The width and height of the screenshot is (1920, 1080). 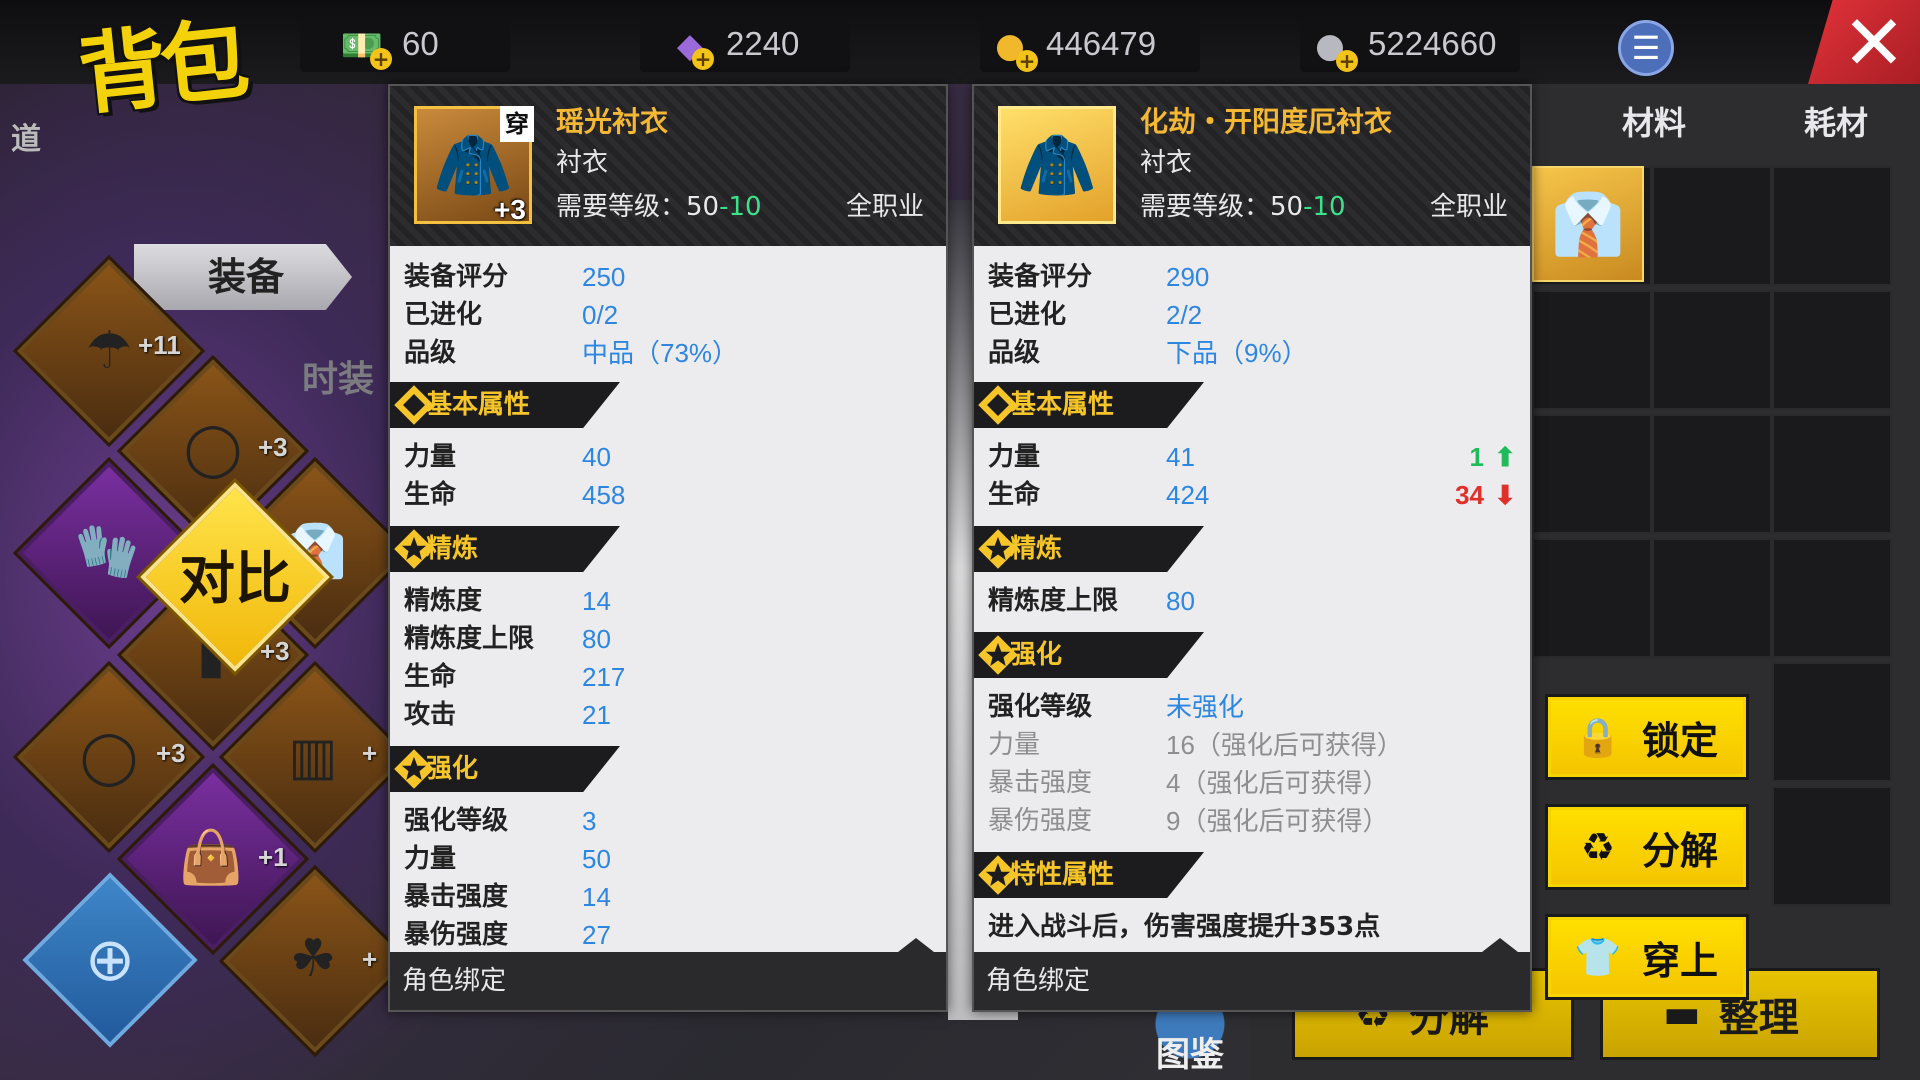 I want to click on stat-value: 424, so click(x=1188, y=495).